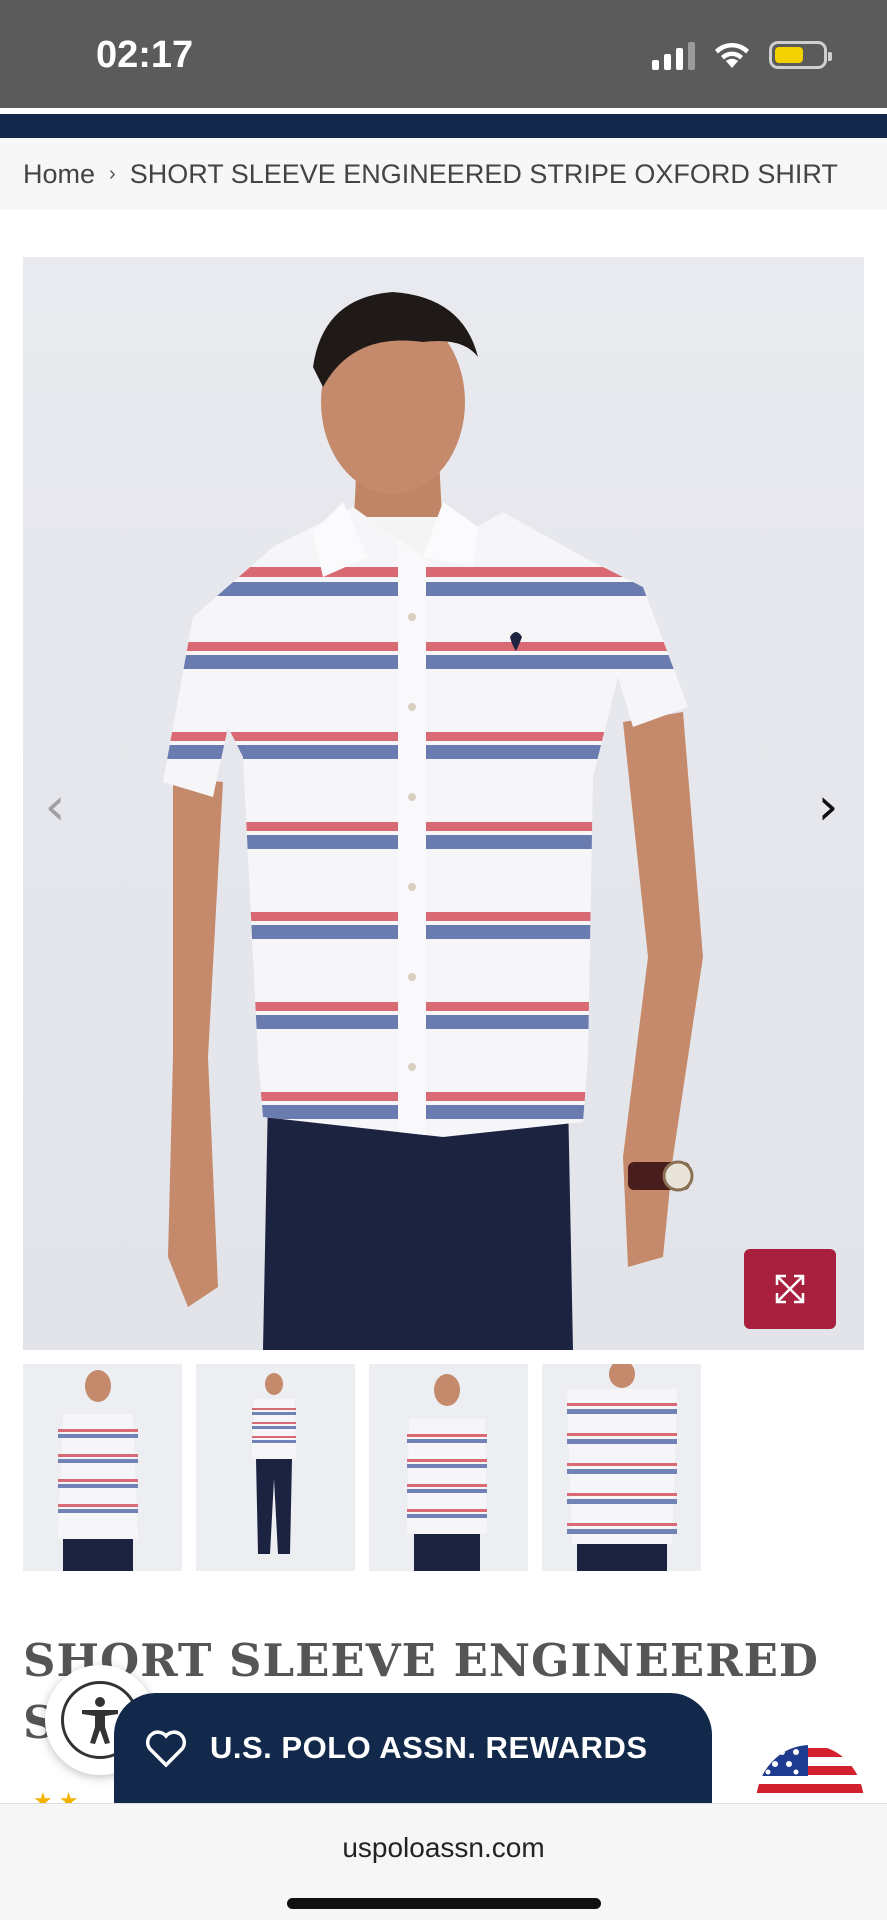 Image resolution: width=887 pixels, height=1920 pixels. Describe the element at coordinates (166, 1749) in the screenshot. I see `heart-icon` at that location.